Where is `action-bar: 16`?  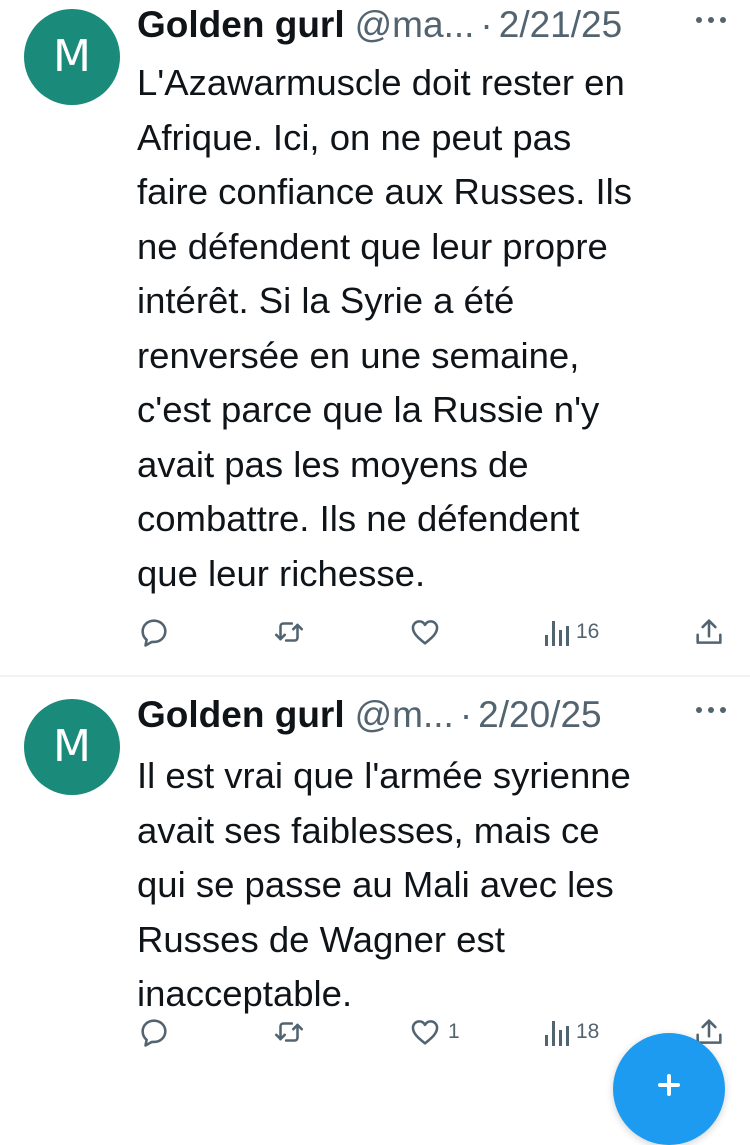
action-bar: 16 is located at coordinates (432, 632).